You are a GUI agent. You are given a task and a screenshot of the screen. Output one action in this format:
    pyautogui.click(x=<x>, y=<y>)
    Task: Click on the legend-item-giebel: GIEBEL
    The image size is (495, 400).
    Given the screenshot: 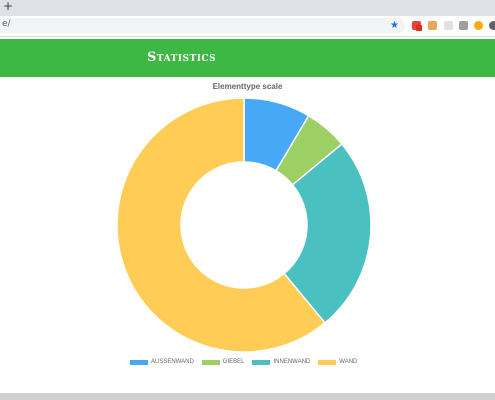 What is the action you would take?
    pyautogui.click(x=223, y=362)
    